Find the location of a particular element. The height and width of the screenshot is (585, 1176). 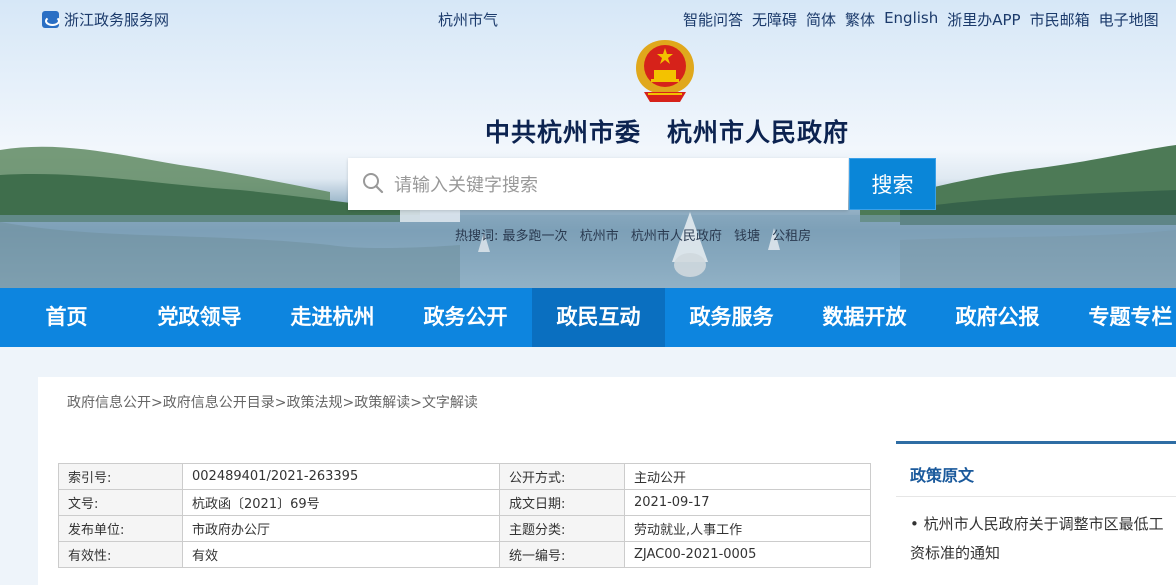

hot-word: 钱塘 is located at coordinates (747, 236).